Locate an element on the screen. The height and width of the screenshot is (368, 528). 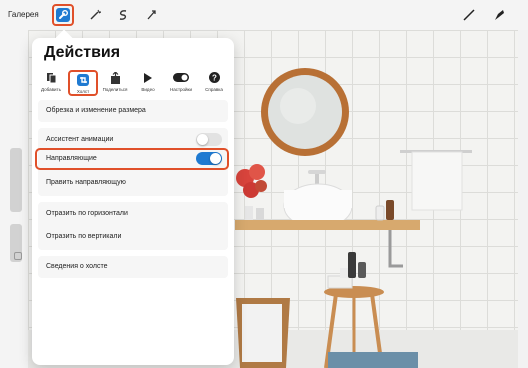
brush-icon is located at coordinates (469, 15).